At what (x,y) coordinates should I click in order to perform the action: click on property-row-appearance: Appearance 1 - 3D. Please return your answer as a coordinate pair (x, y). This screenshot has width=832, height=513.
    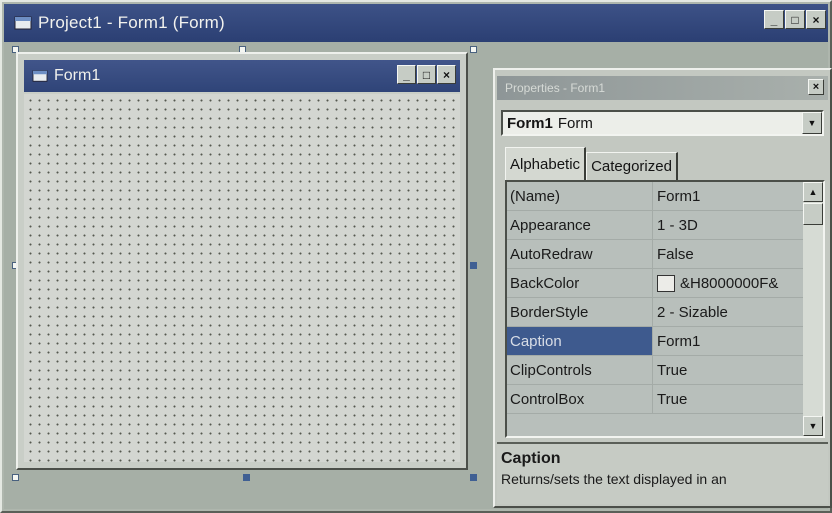
    Looking at the image, I should click on (655, 225).